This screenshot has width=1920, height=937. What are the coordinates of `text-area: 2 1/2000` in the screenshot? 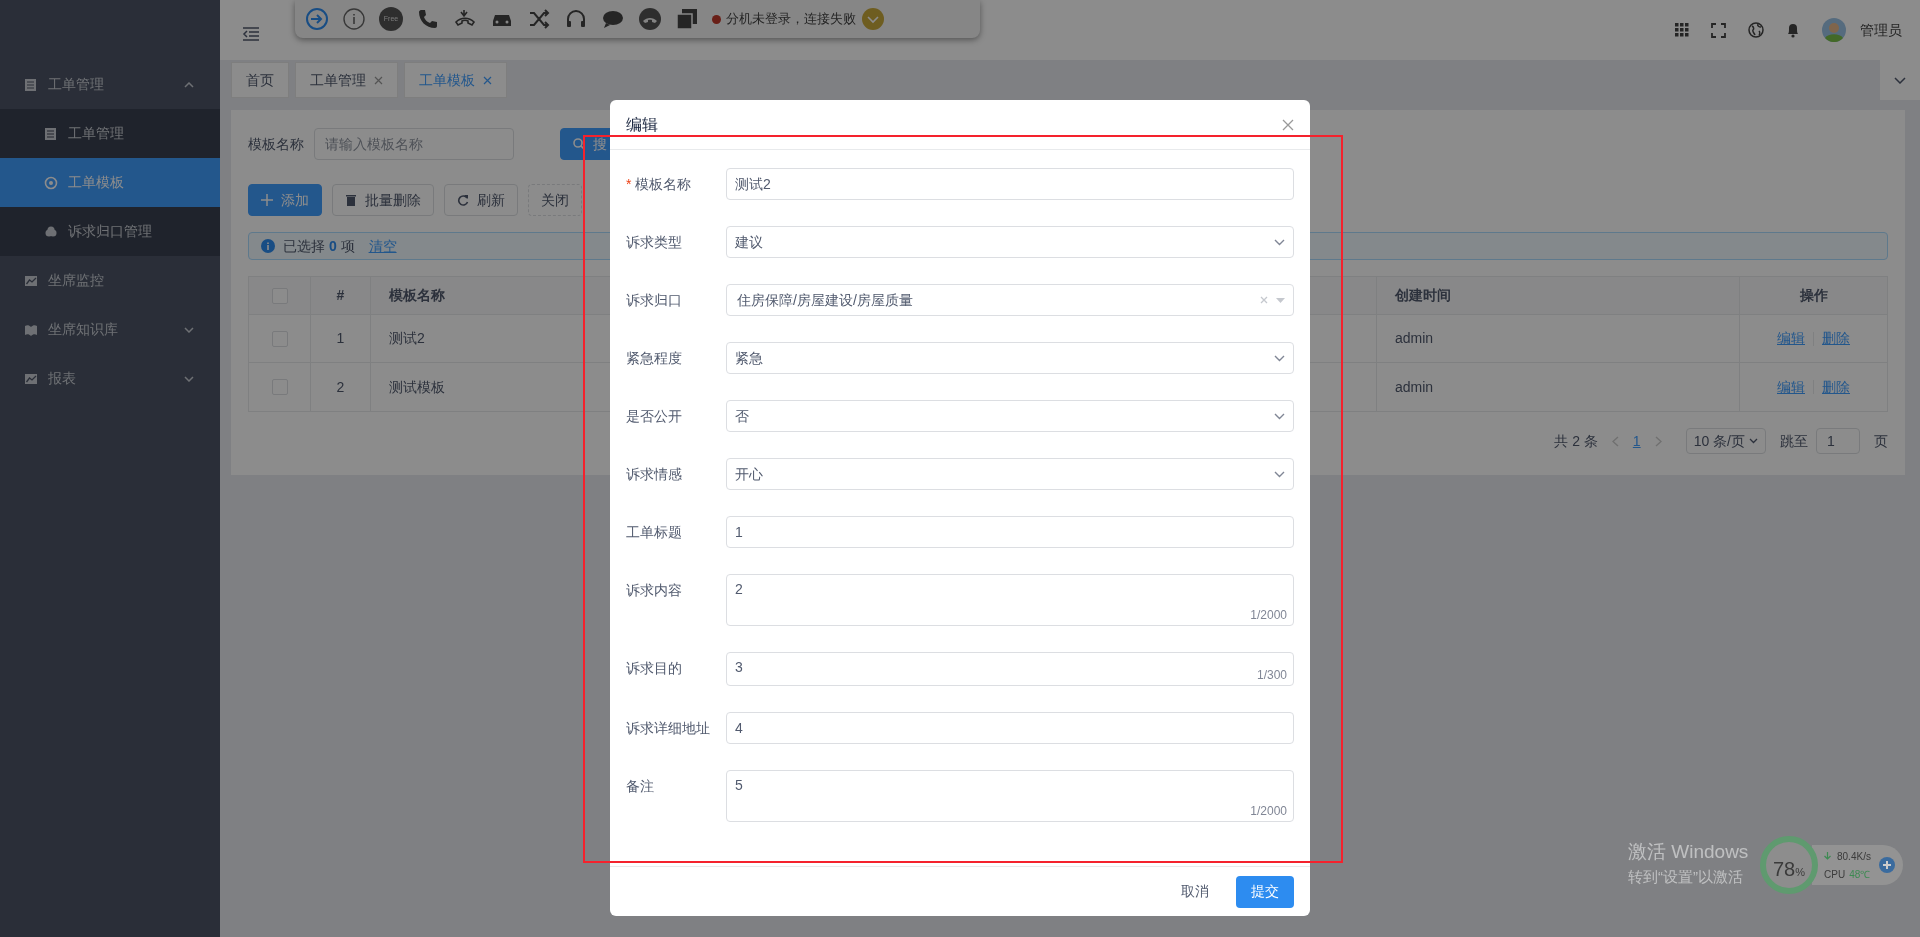 It's located at (1010, 600).